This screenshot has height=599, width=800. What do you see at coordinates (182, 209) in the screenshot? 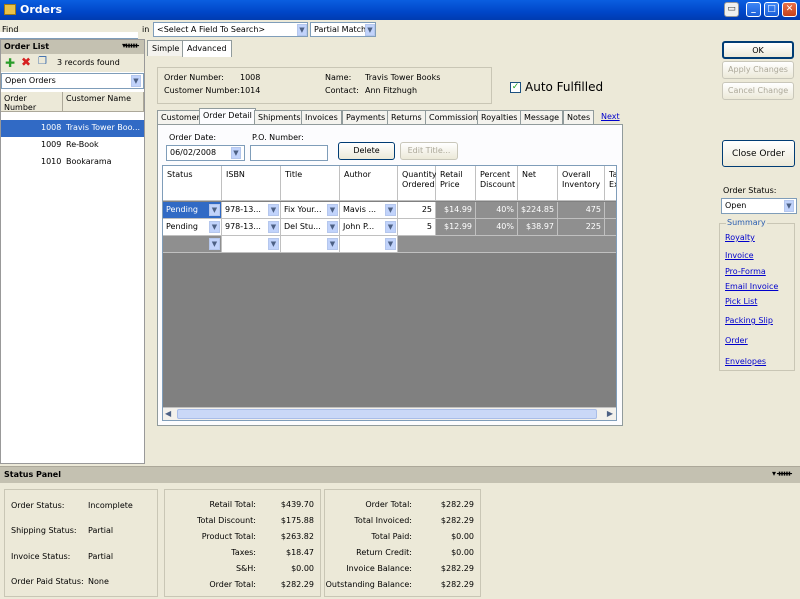
I see `status-value: Pending` at bounding box center [182, 209].